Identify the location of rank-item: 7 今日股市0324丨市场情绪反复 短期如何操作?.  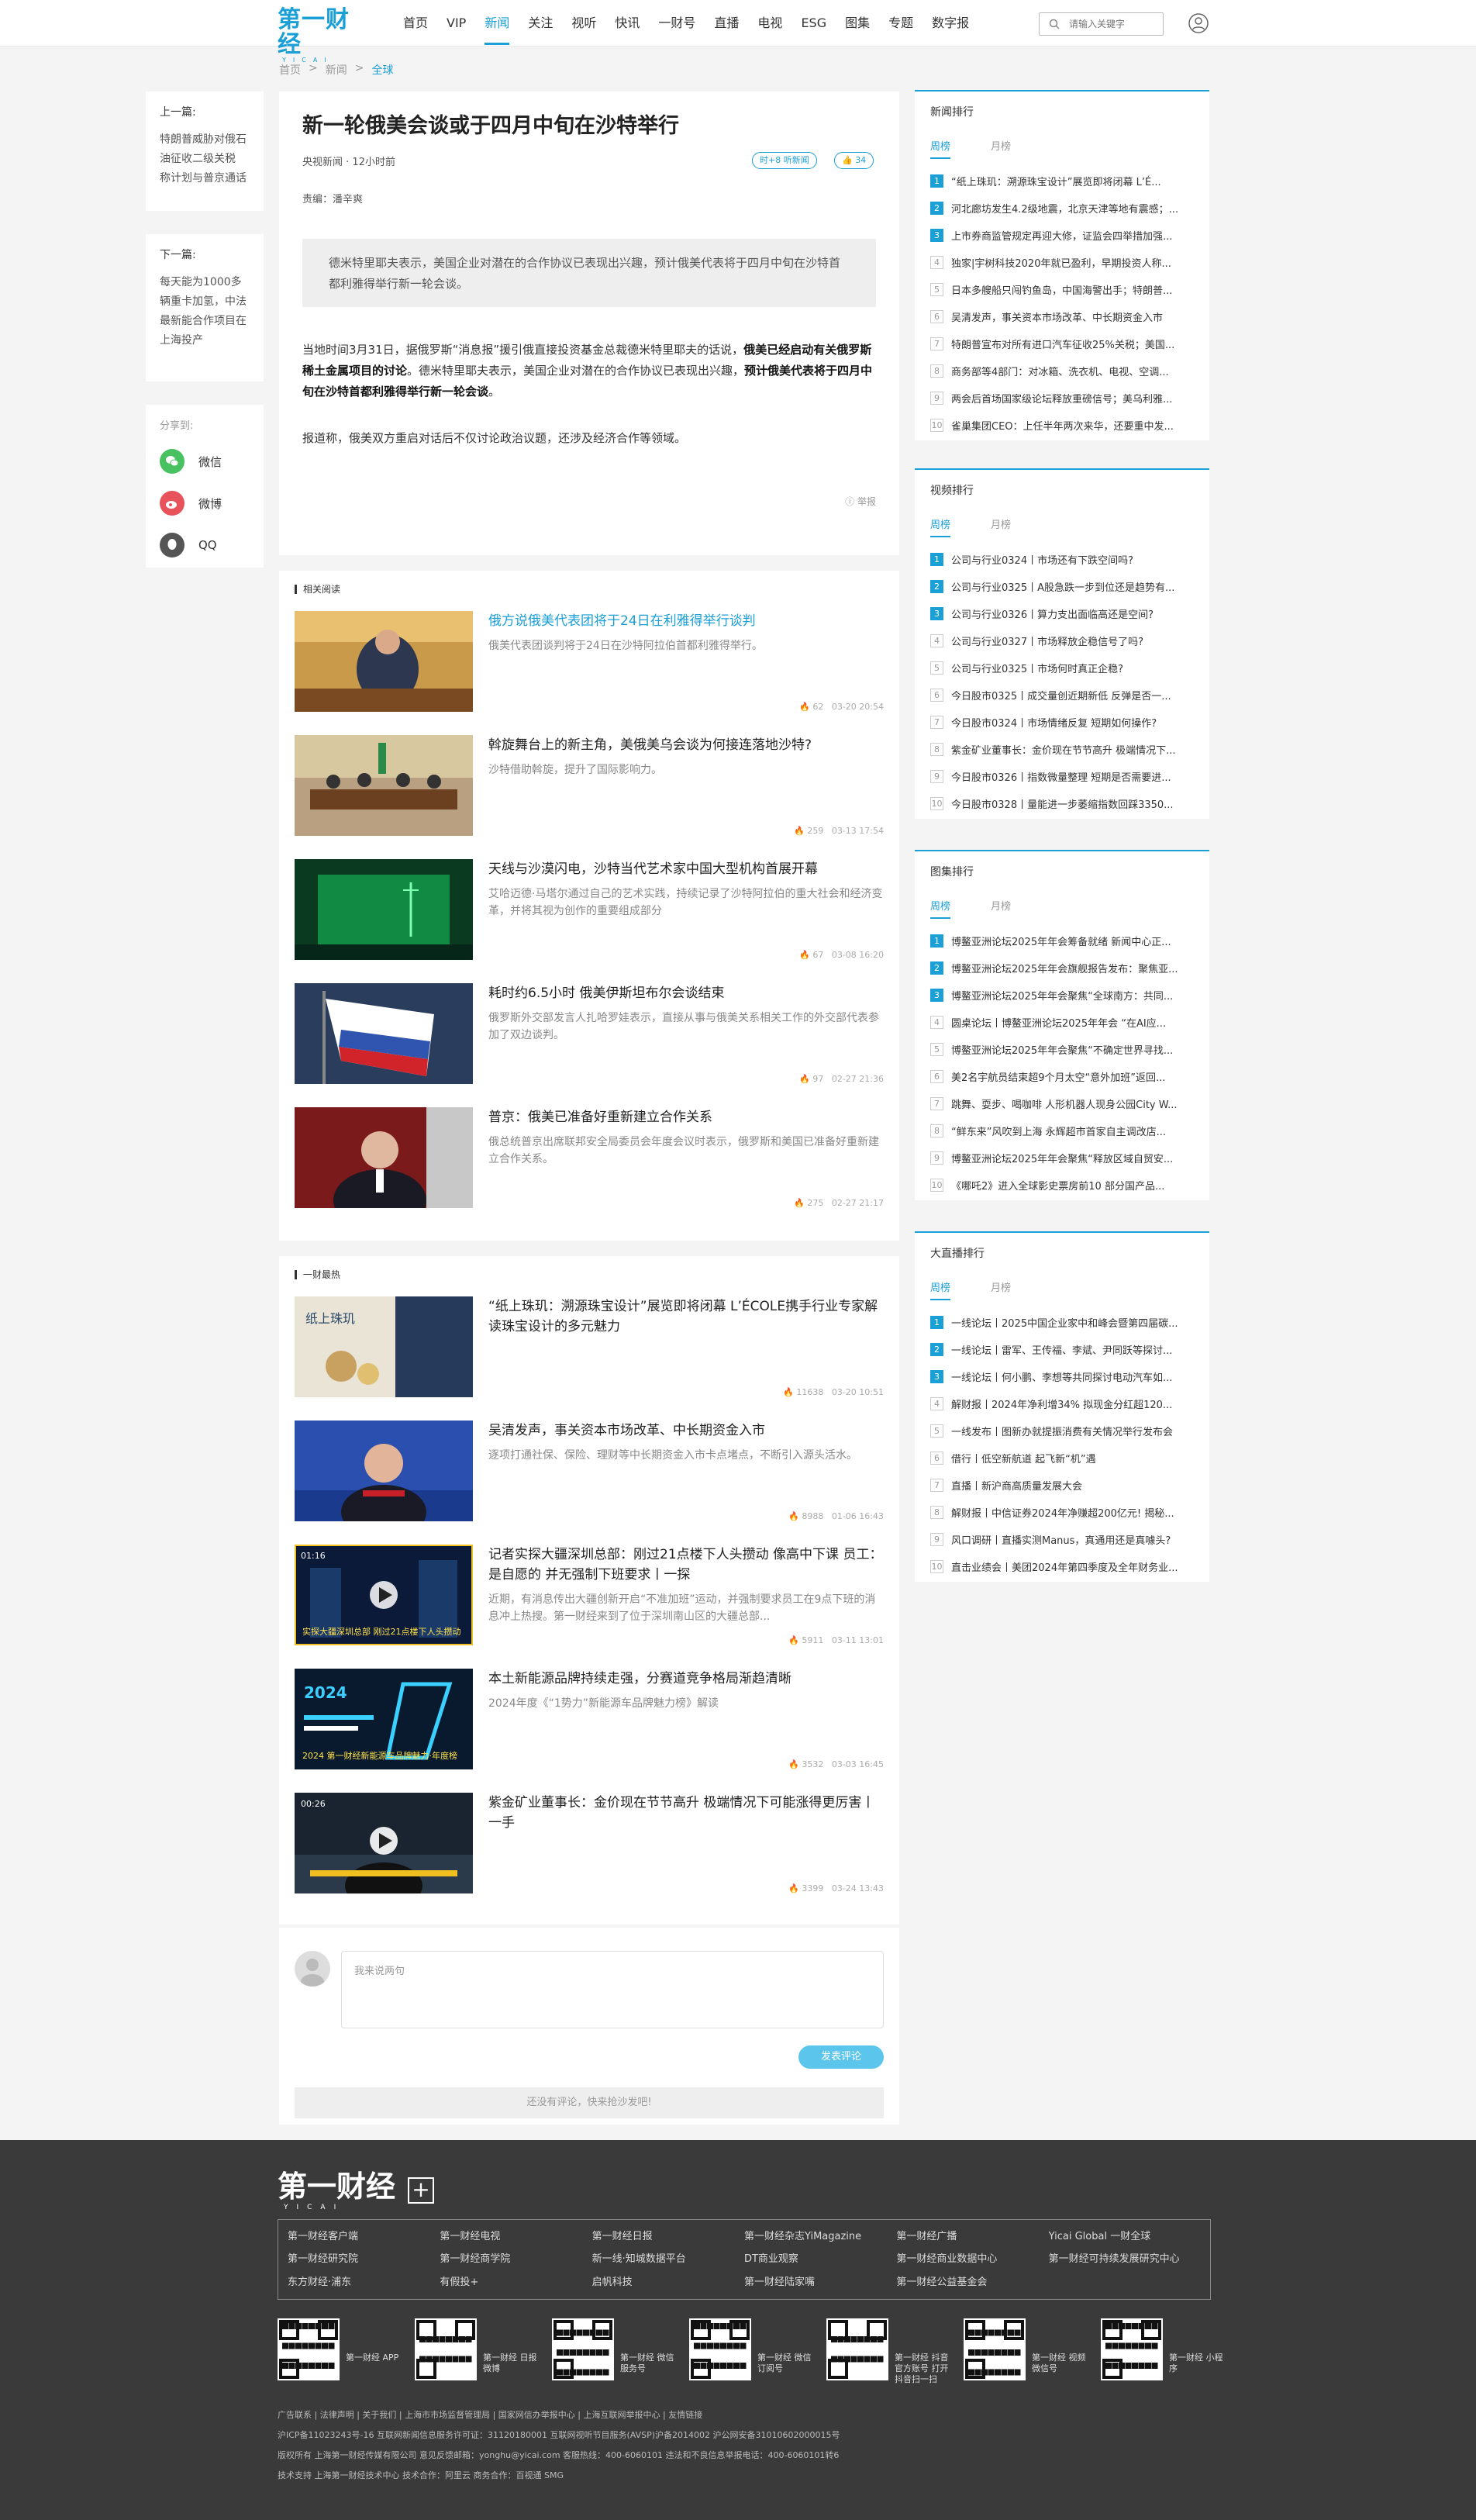
(1062, 722).